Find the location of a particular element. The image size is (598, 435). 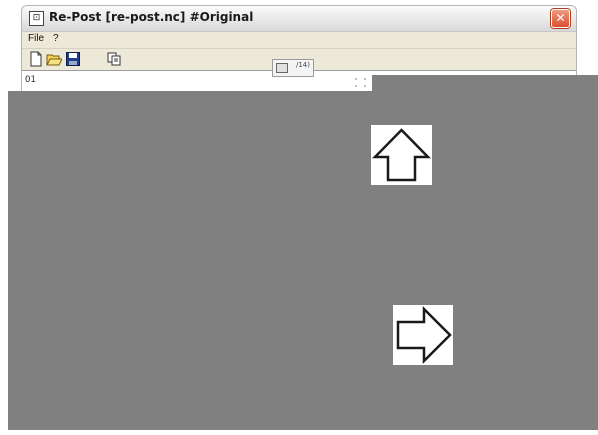

menu-file: File is located at coordinates (36, 38).